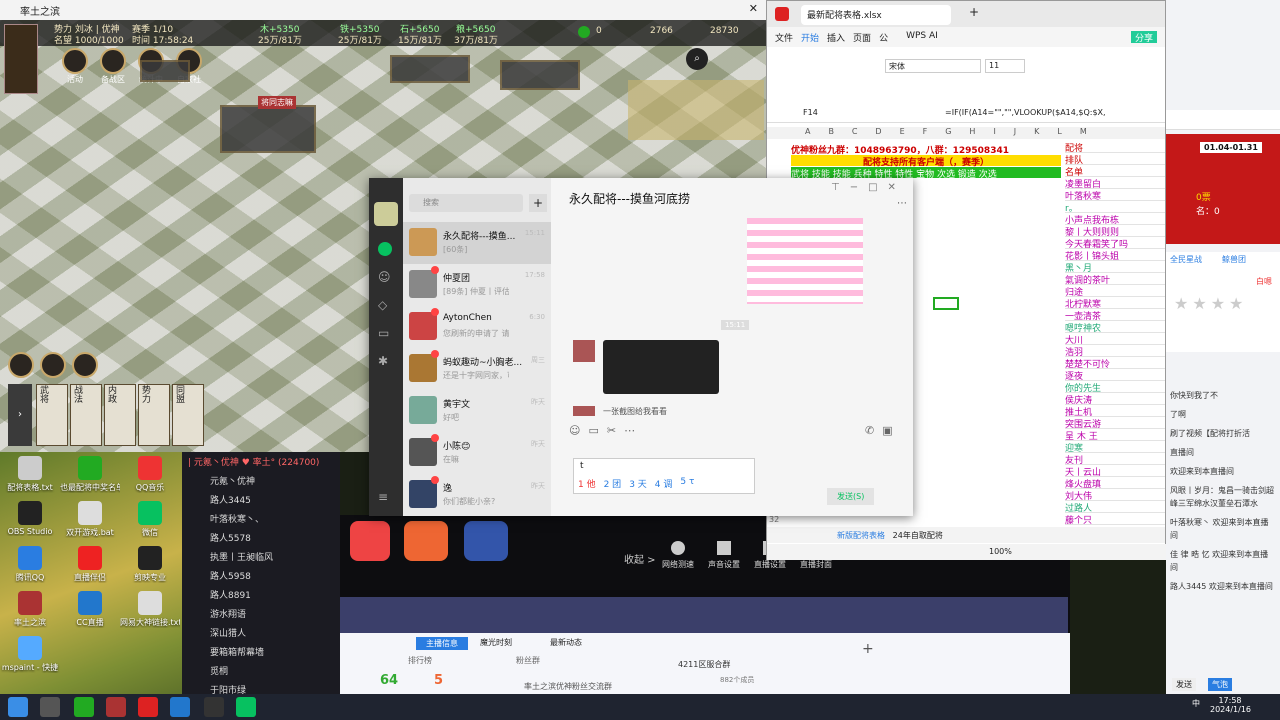 This screenshot has height=720, width=1280. I want to click on menu-page: 页面, so click(862, 37).